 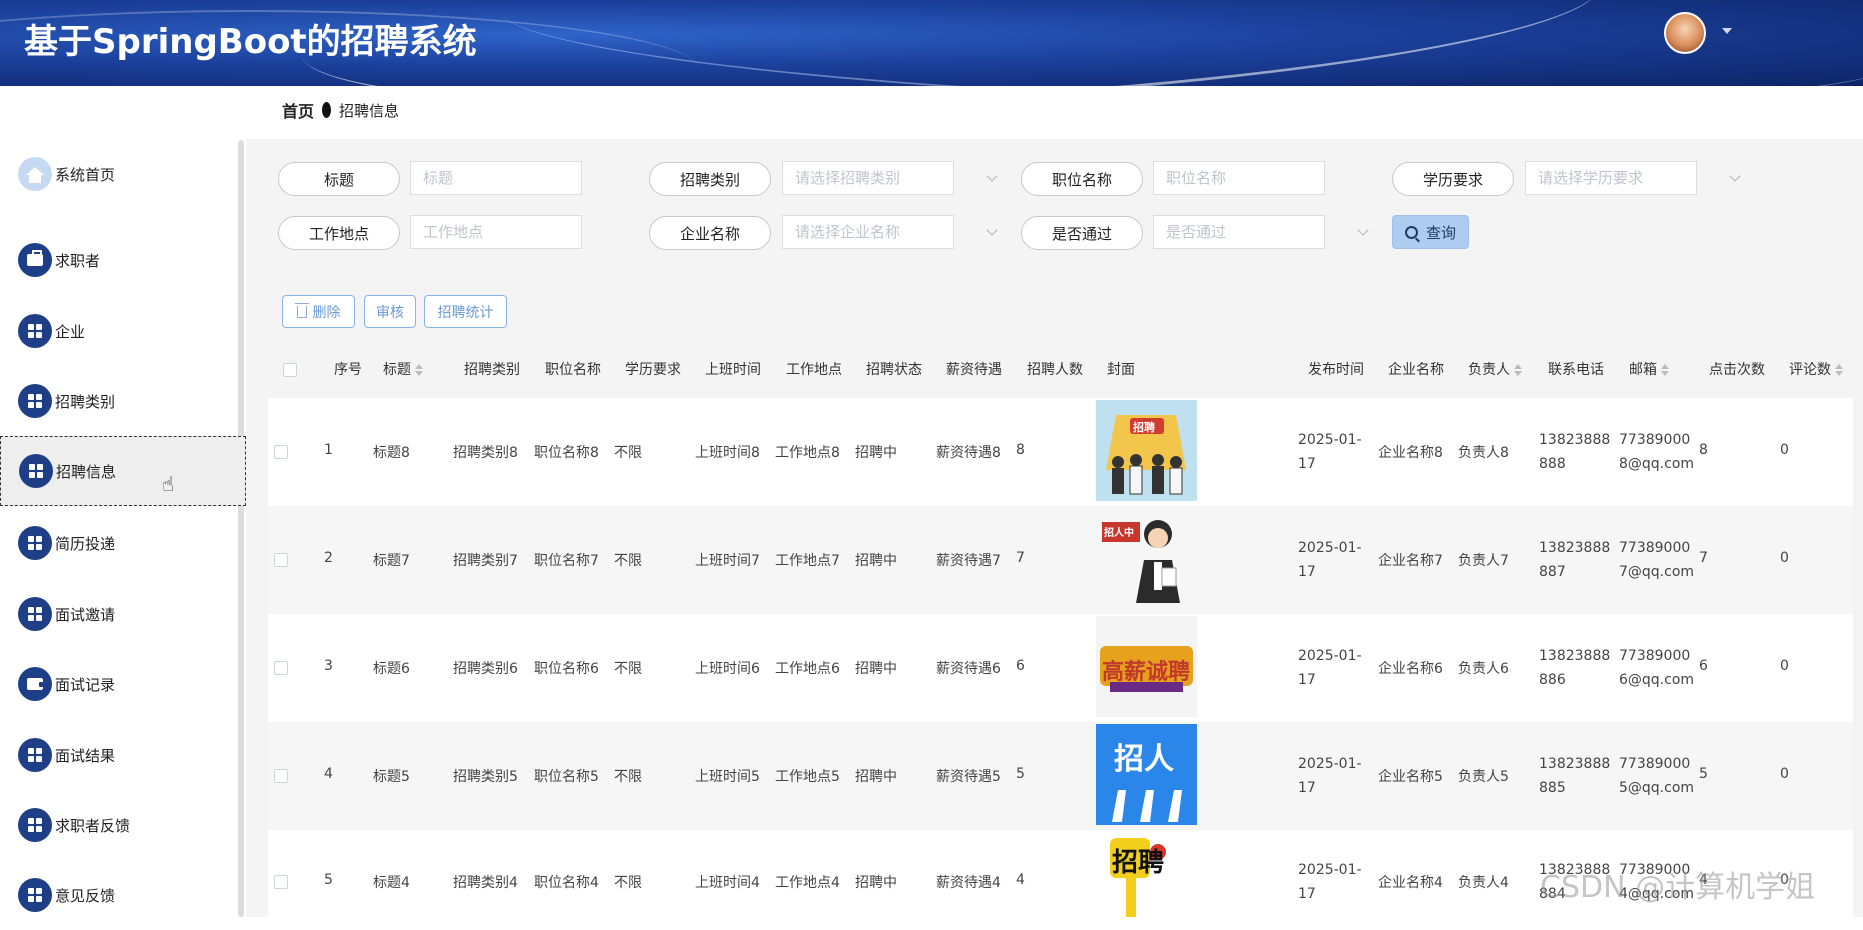 What do you see at coordinates (868, 178) in the screenshot?
I see `category-select` at bounding box center [868, 178].